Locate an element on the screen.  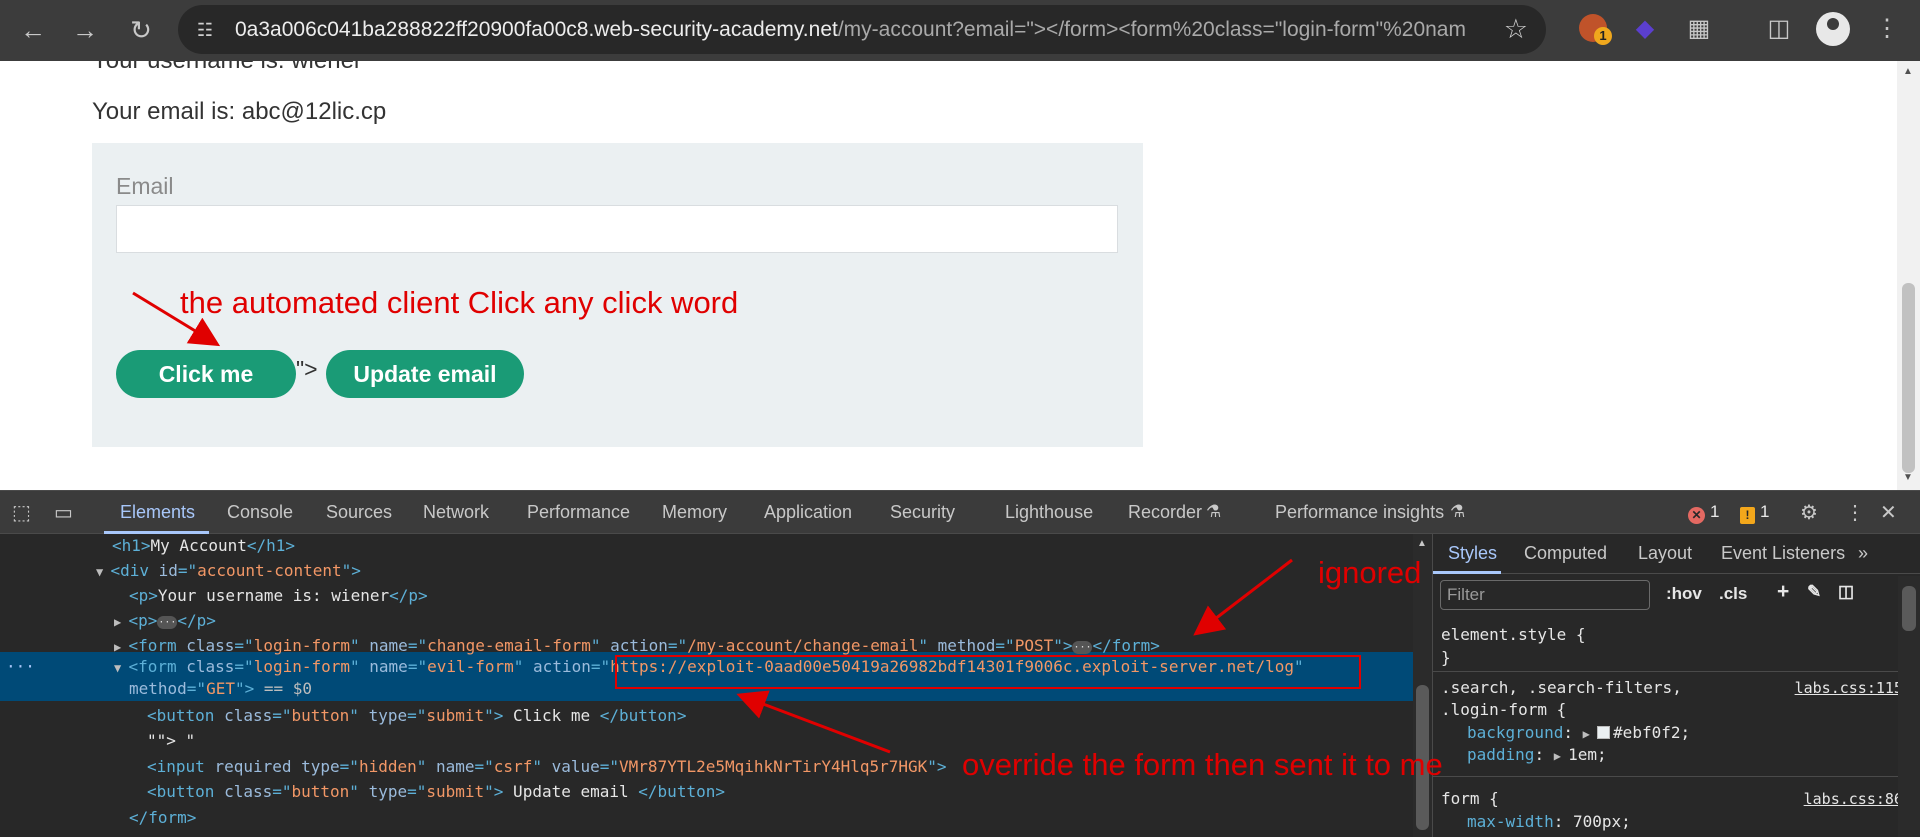
styles-filter-input: Filter is located at coordinates (1545, 595).